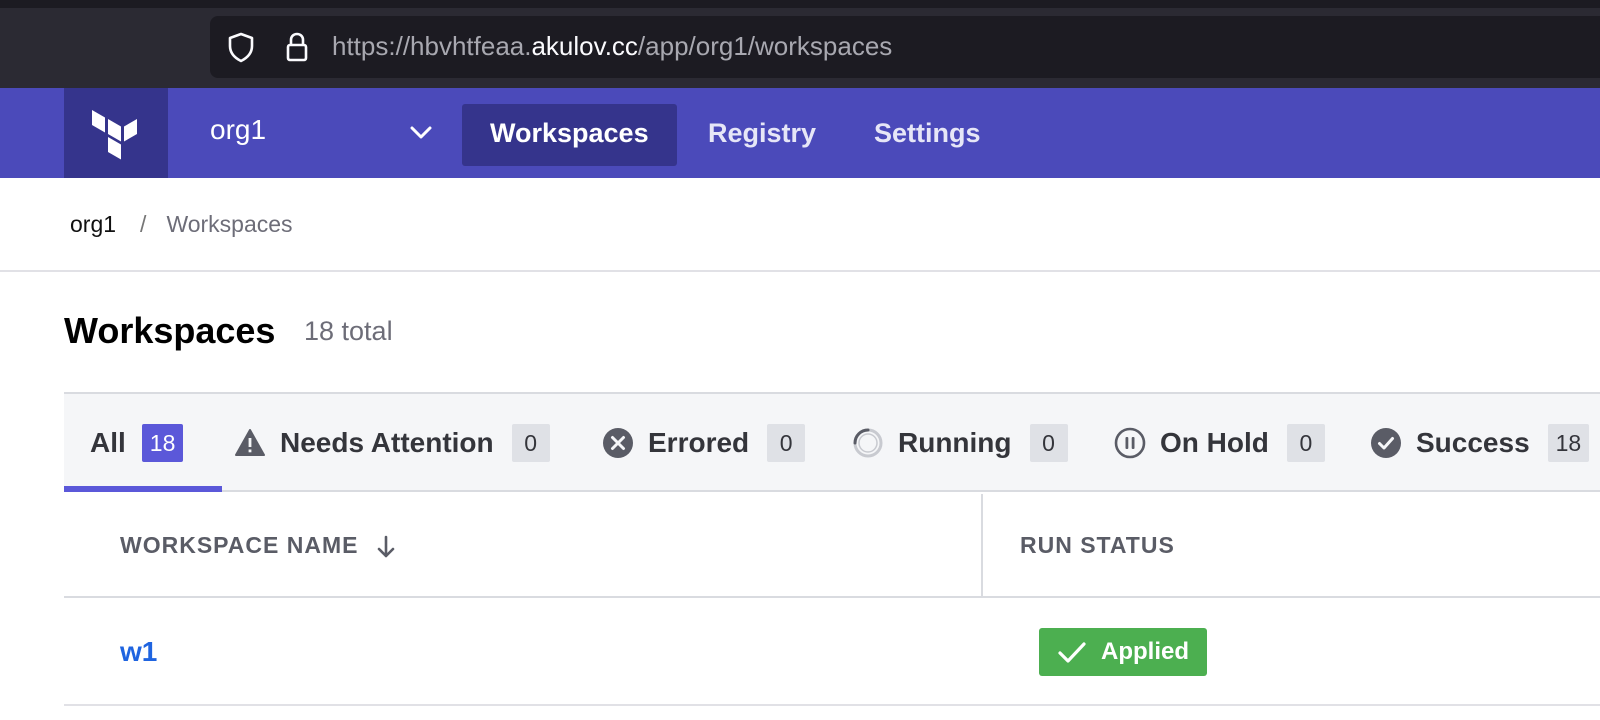  I want to click on breadcrumb: org1 / Workspaces, so click(181, 224).